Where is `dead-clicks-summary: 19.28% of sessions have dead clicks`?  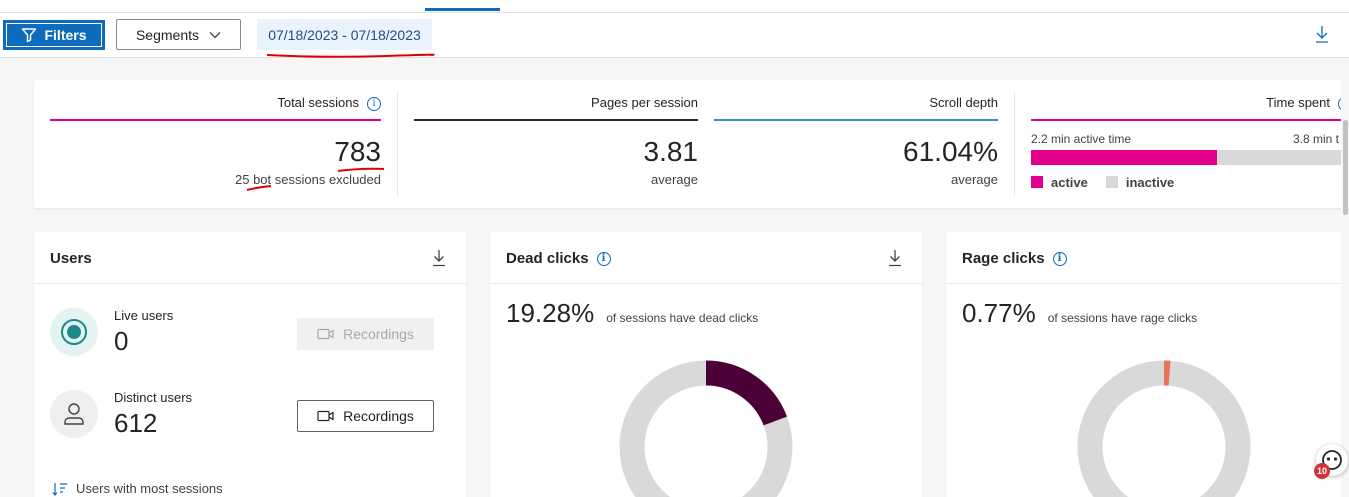 dead-clicks-summary: 19.28% of sessions have dead clicks is located at coordinates (632, 313).